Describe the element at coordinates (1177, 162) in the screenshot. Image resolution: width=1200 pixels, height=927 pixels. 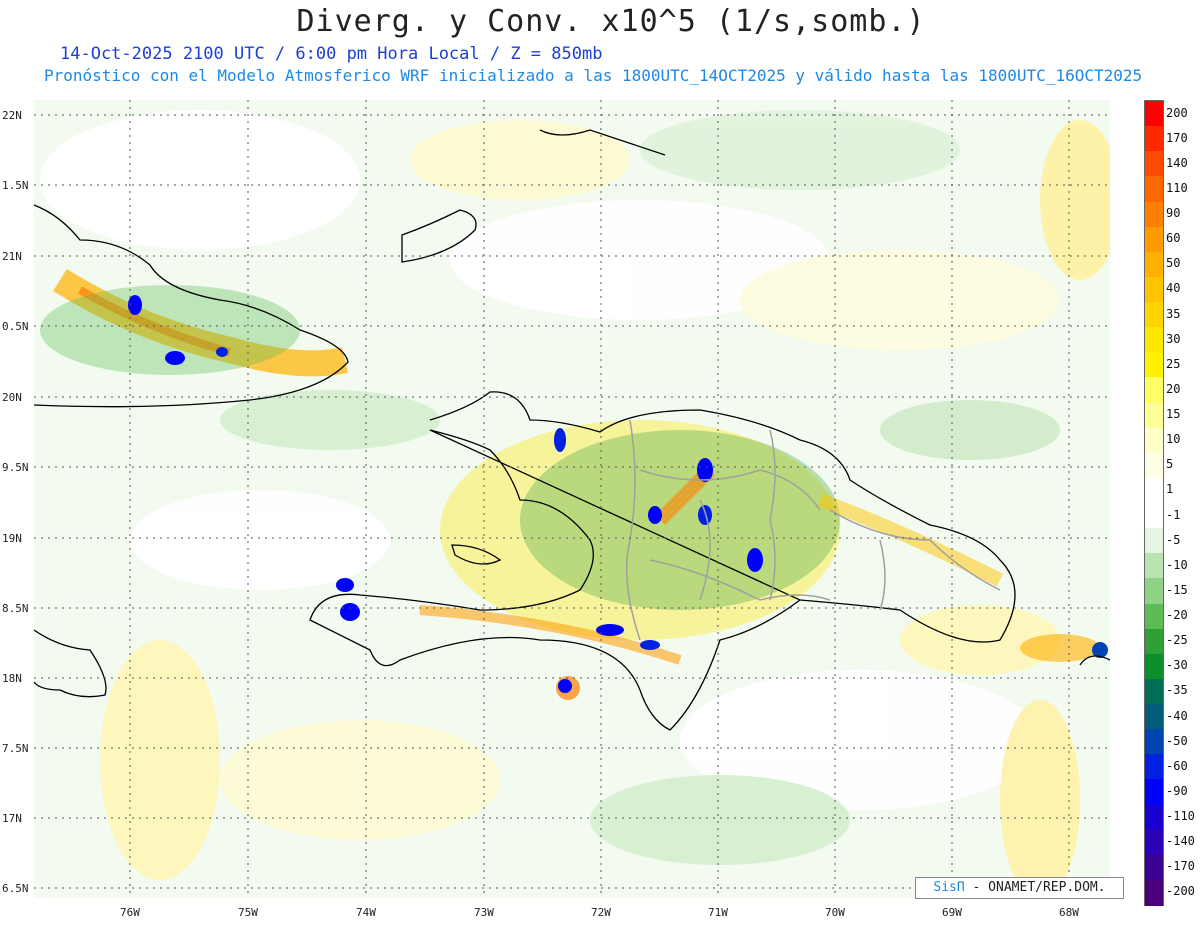
I see `colorbar-label: 140` at that location.